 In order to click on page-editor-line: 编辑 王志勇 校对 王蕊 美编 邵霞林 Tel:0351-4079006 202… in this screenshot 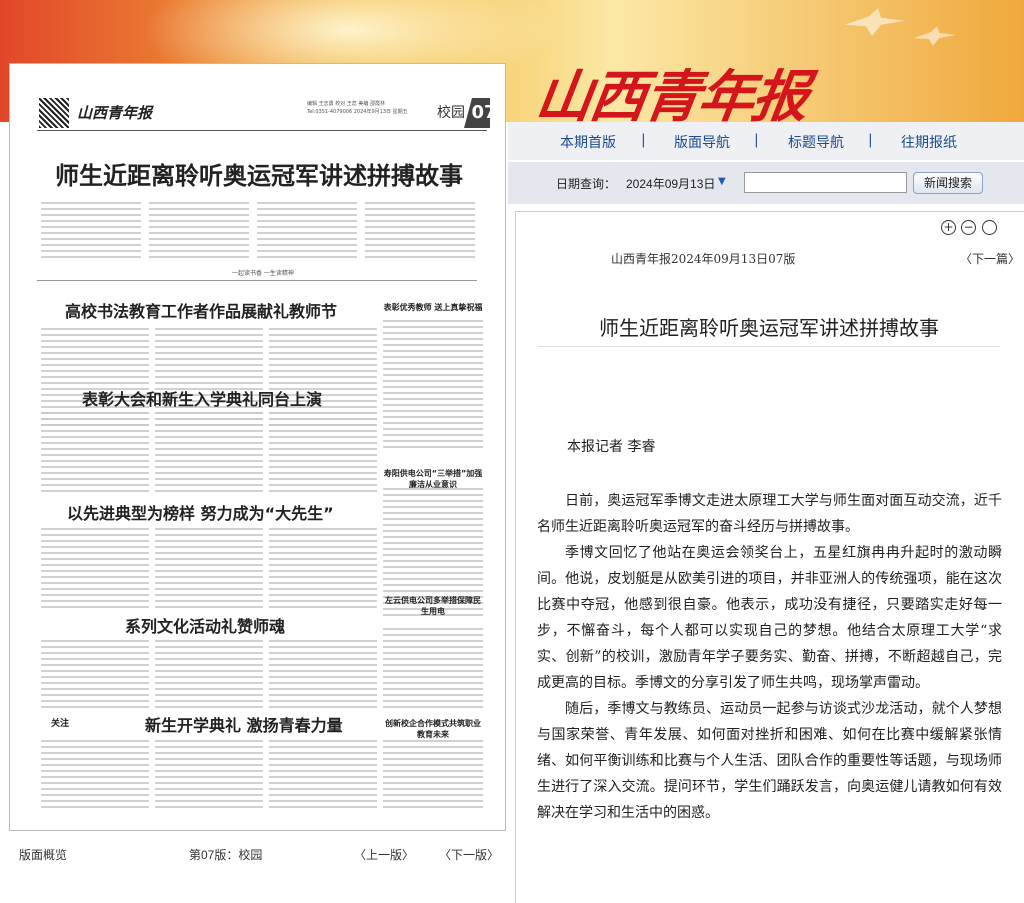, I will do `click(372, 108)`.